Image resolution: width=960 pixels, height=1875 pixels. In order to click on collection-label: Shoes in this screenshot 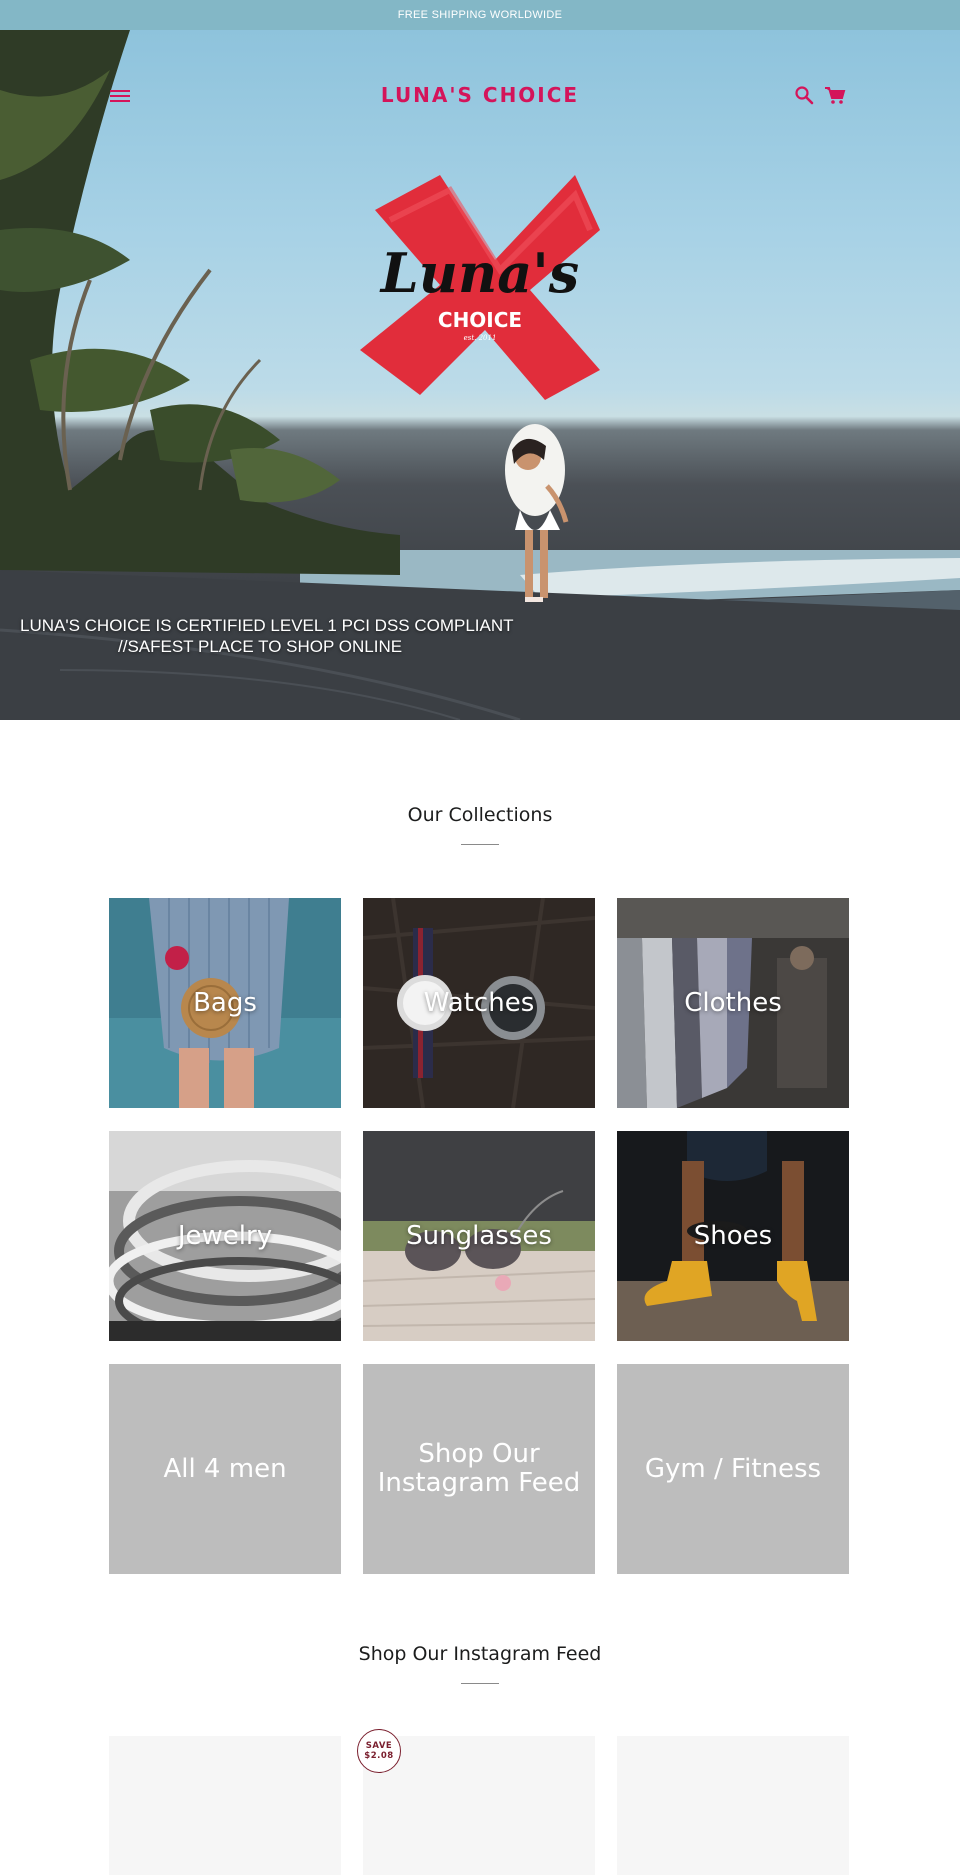, I will do `click(733, 1235)`.